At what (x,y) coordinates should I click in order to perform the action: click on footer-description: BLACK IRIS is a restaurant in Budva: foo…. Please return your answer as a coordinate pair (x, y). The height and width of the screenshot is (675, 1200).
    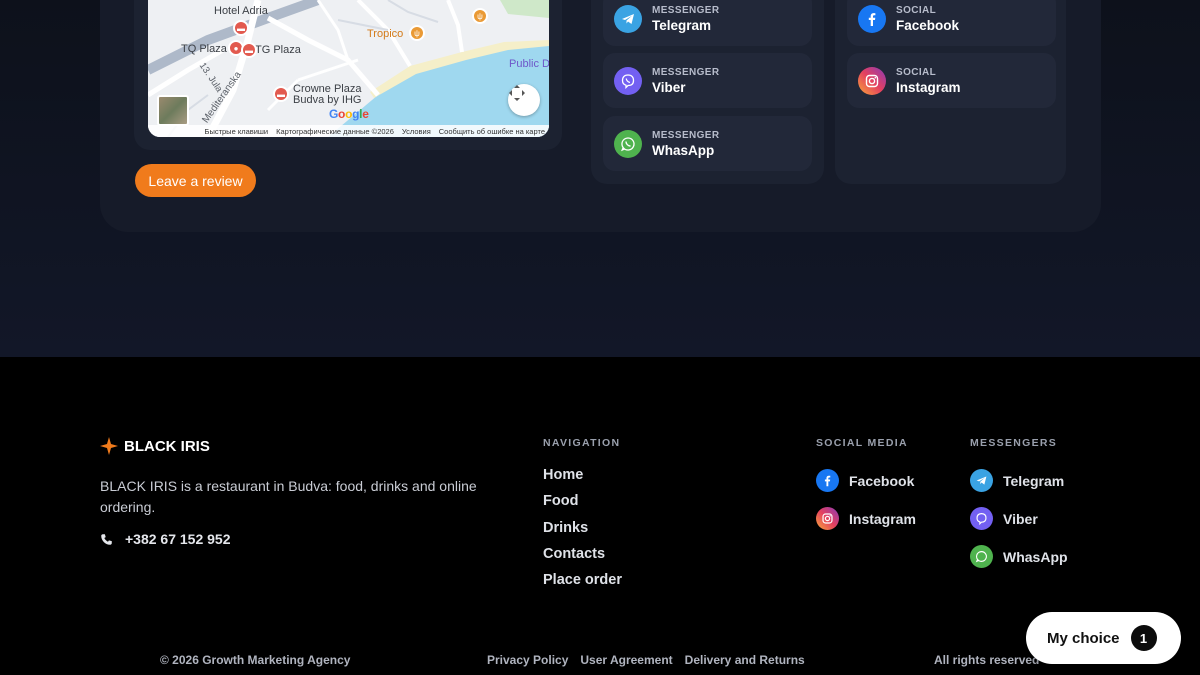
    Looking at the image, I should click on (288, 496).